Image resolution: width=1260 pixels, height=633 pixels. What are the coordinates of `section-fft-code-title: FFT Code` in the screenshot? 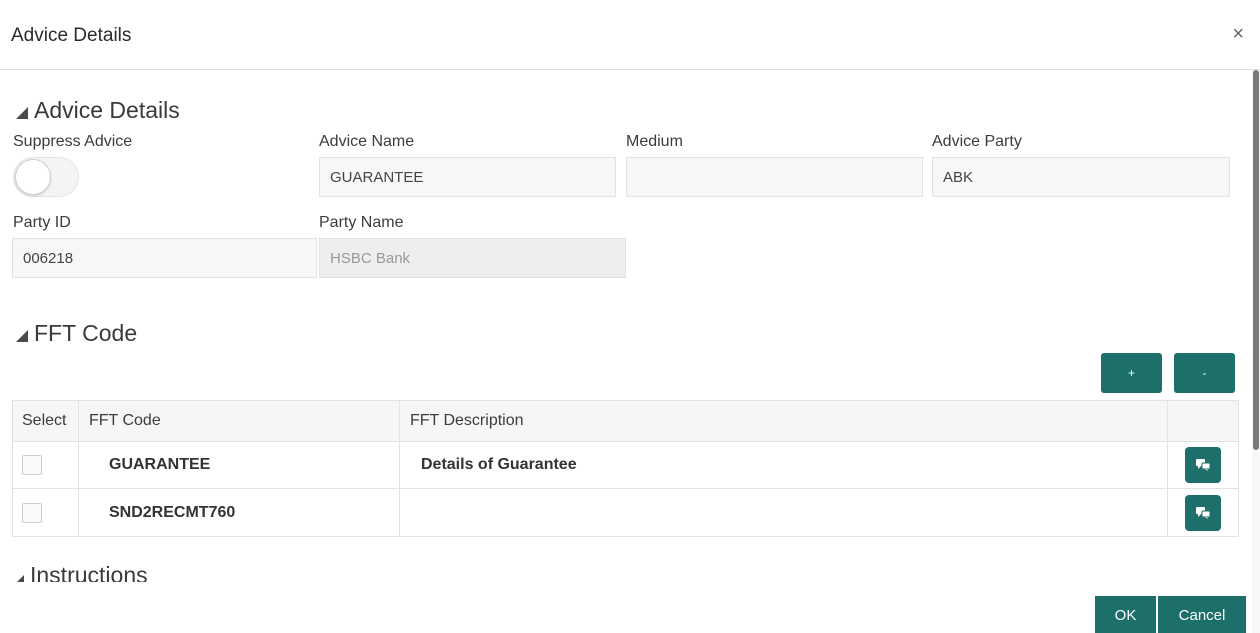 It's located at (86, 333).